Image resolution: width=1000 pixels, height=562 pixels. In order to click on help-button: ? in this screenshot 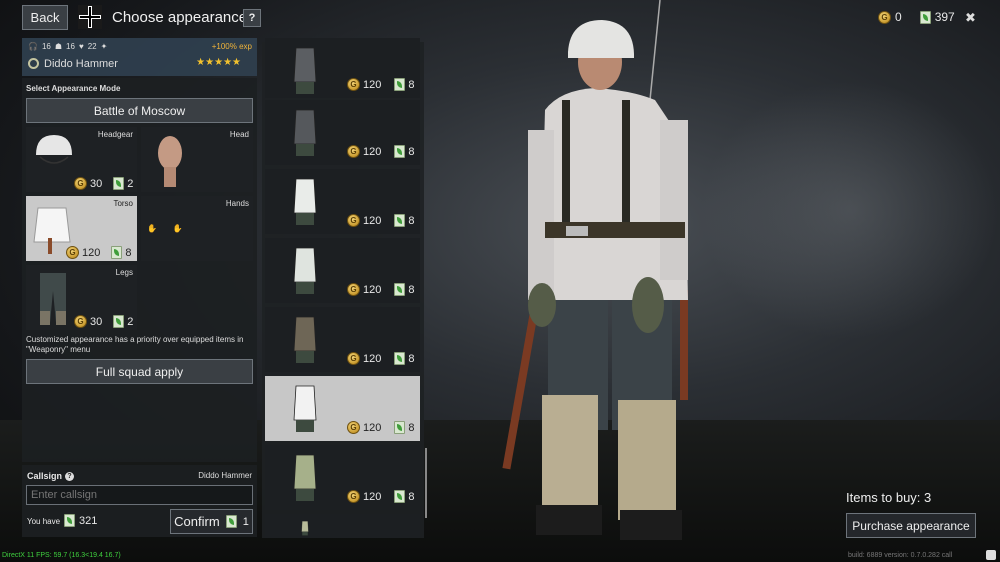, I will do `click(252, 18)`.